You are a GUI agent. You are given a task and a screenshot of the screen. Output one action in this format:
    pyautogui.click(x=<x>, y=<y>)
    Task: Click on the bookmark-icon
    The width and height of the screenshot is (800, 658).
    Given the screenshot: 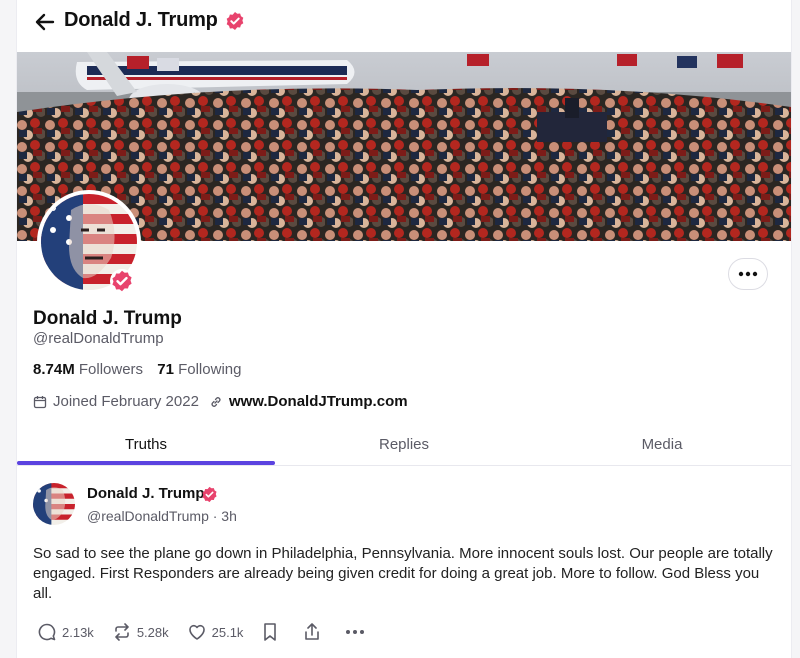 What is the action you would take?
    pyautogui.click(x=270, y=632)
    